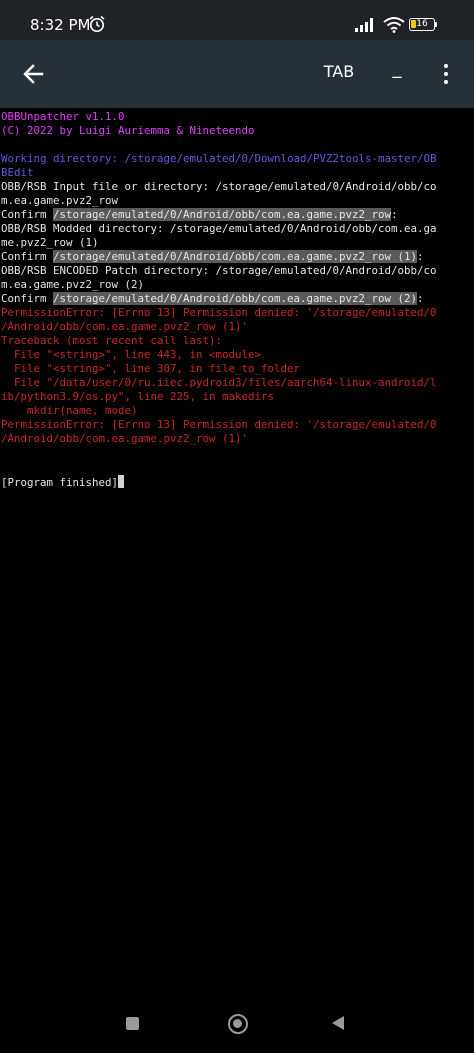 The width and height of the screenshot is (474, 1053). Describe the element at coordinates (112, 340) in the screenshot. I see `traceback-line: Traceback (most recent call last):` at that location.